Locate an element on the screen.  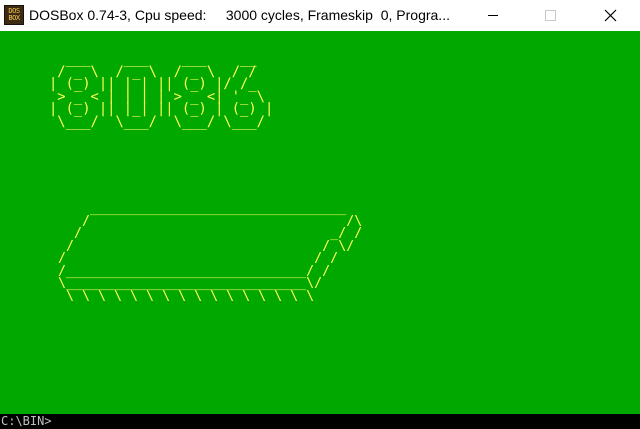
close-icon is located at coordinates (610, 15).